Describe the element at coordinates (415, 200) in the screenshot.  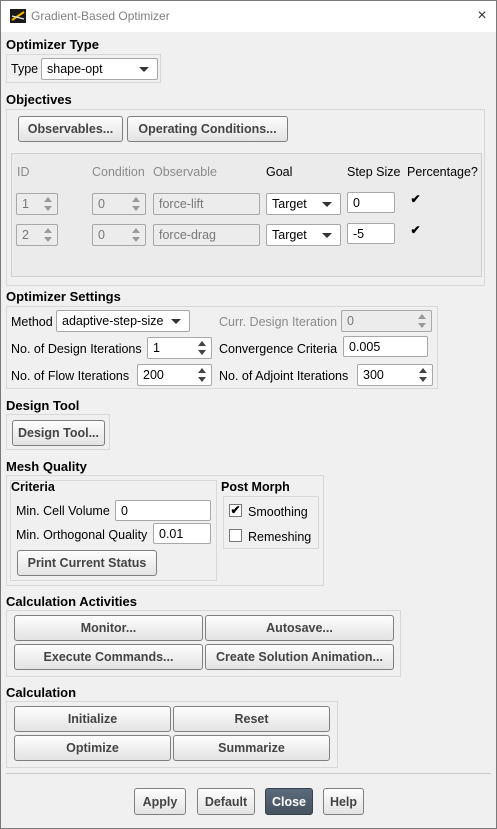
I see `row1-percentage-checkbox: ✔` at that location.